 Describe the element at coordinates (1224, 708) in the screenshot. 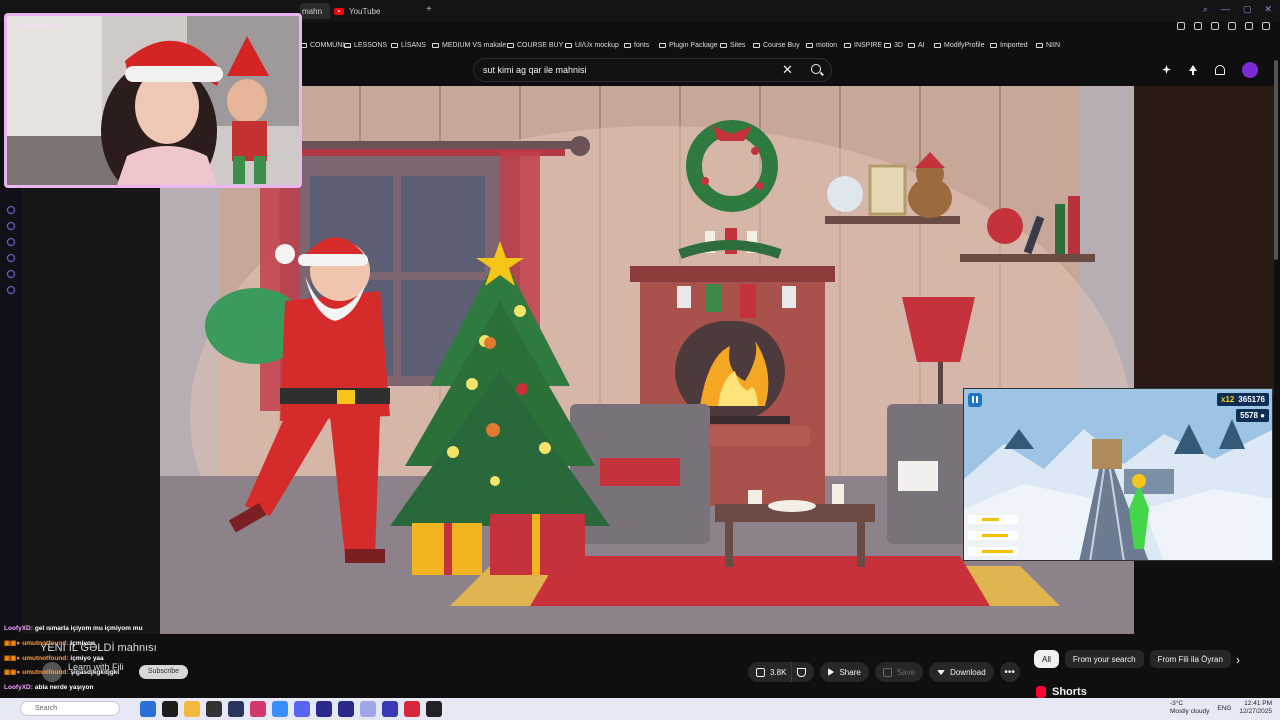

I see `language-indicator: ENG` at that location.